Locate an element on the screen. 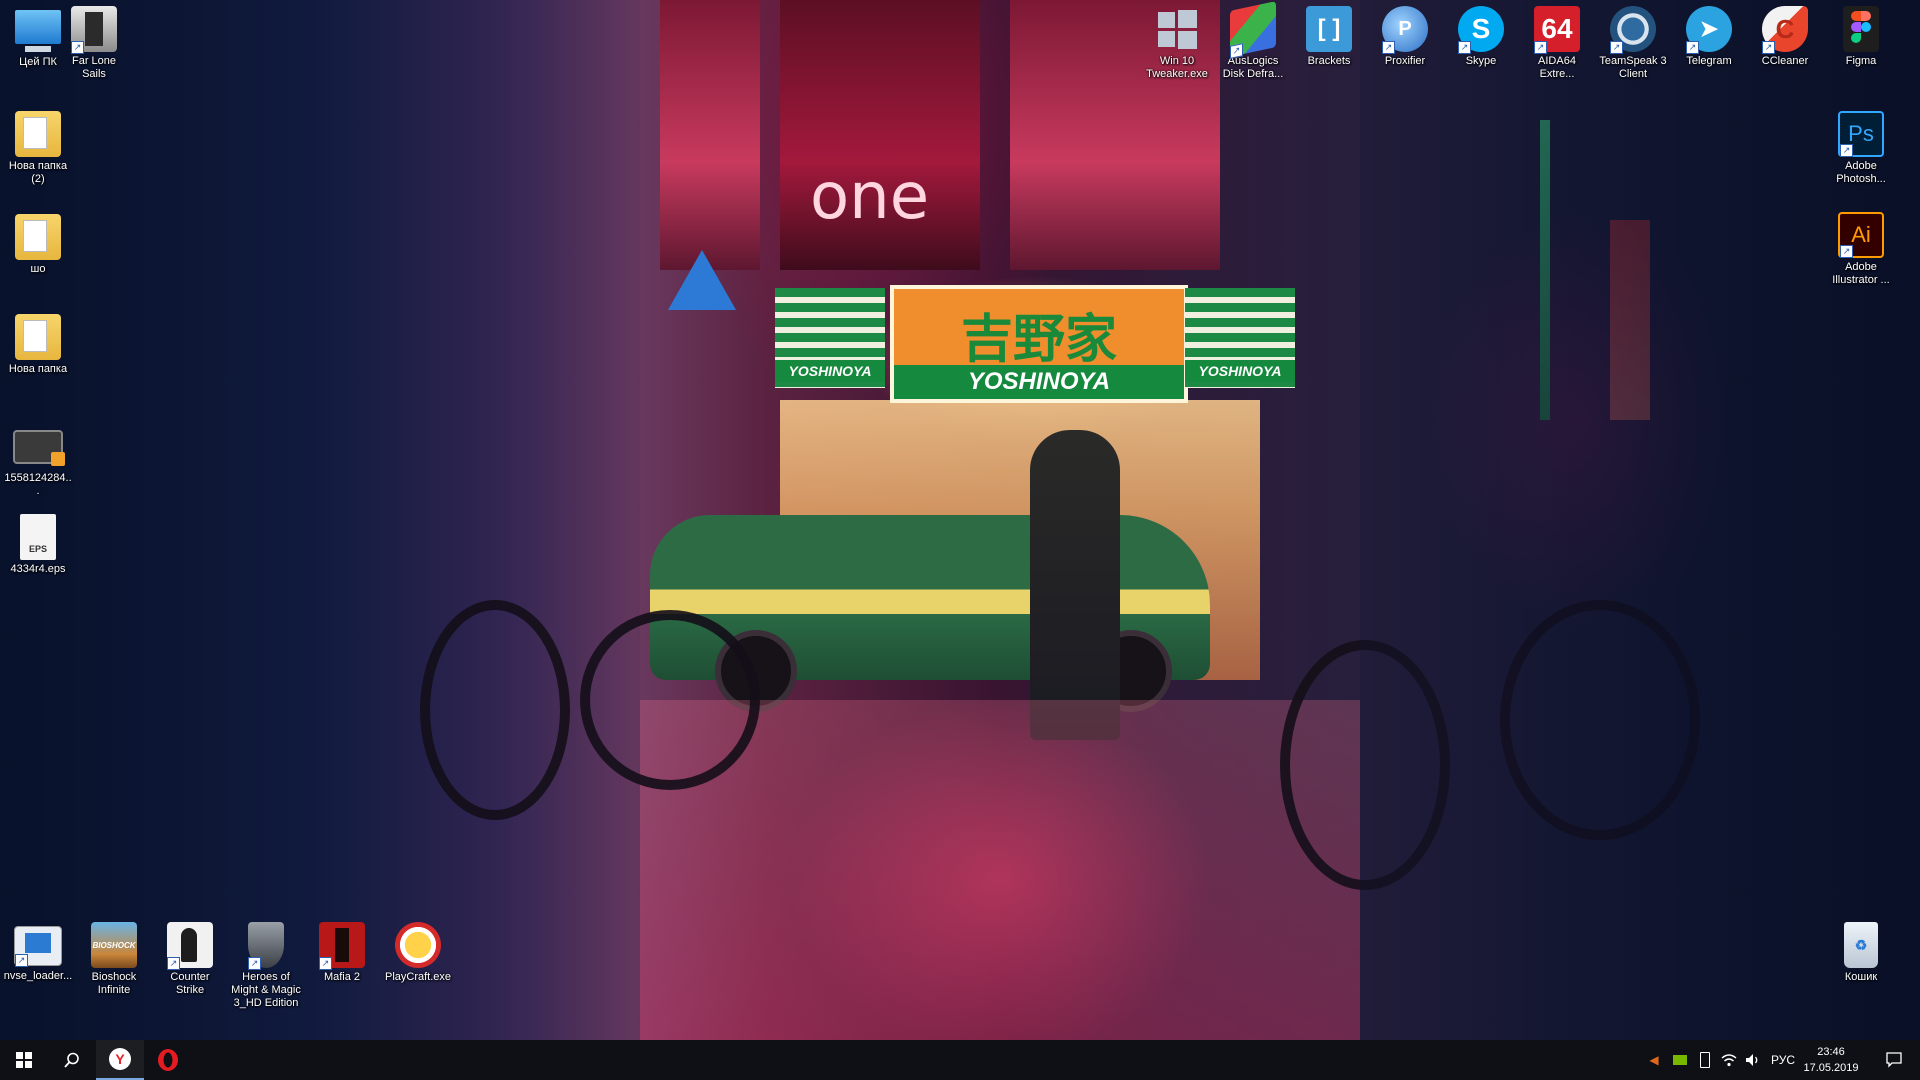 This screenshot has height=1080, width=1920. computer-icon is located at coordinates (38, 31).